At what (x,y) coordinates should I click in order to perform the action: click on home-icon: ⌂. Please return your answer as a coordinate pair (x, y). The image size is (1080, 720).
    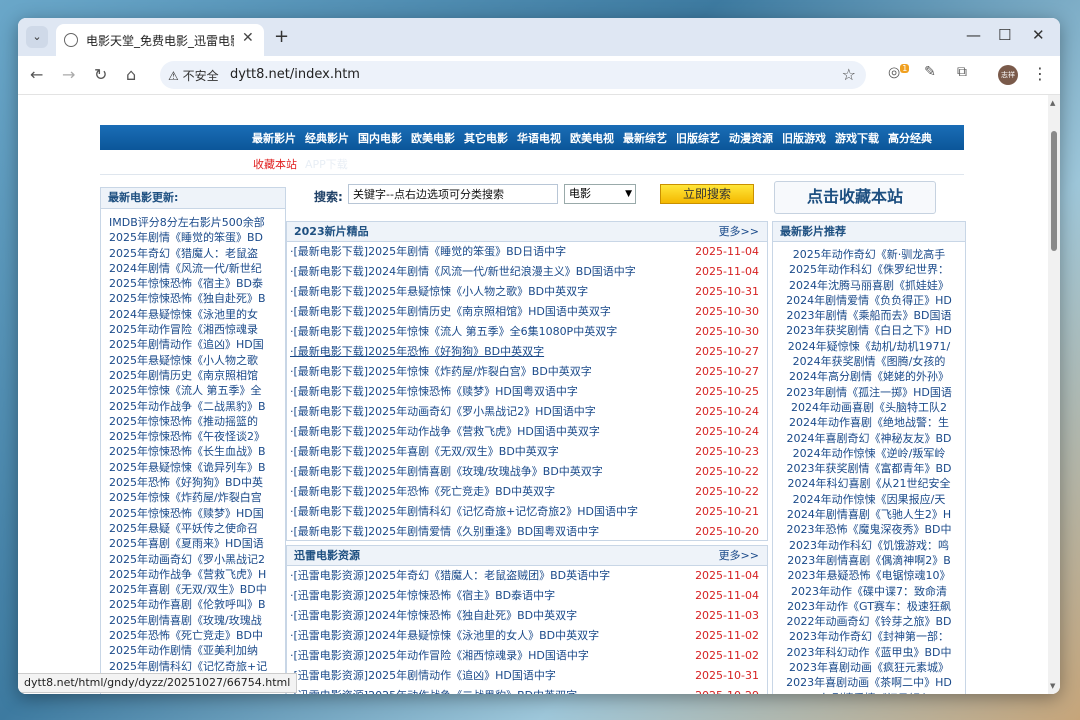
    Looking at the image, I should click on (131, 74).